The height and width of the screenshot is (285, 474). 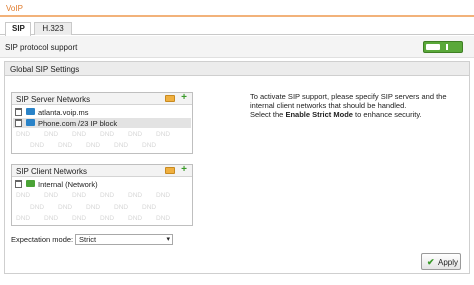 I want to click on help-line-3-prefix: Select the, so click(x=268, y=114).